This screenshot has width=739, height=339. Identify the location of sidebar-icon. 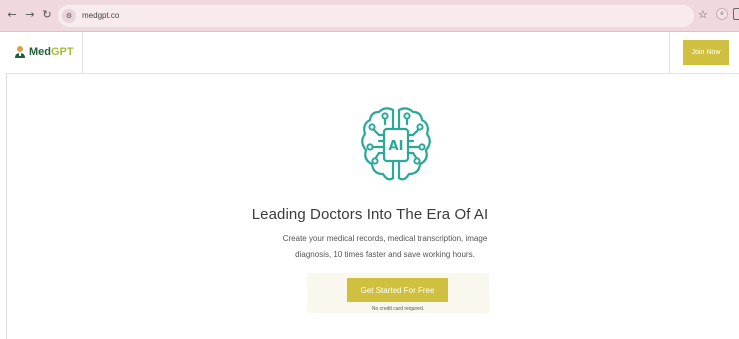
(736, 14).